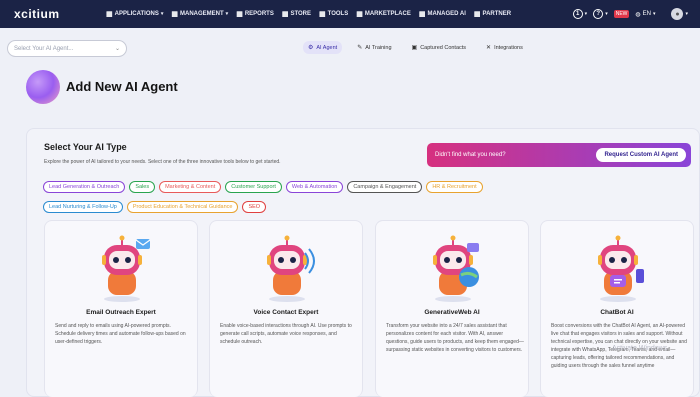  What do you see at coordinates (285, 14) in the screenshot?
I see `store-icon: ▦` at bounding box center [285, 14].